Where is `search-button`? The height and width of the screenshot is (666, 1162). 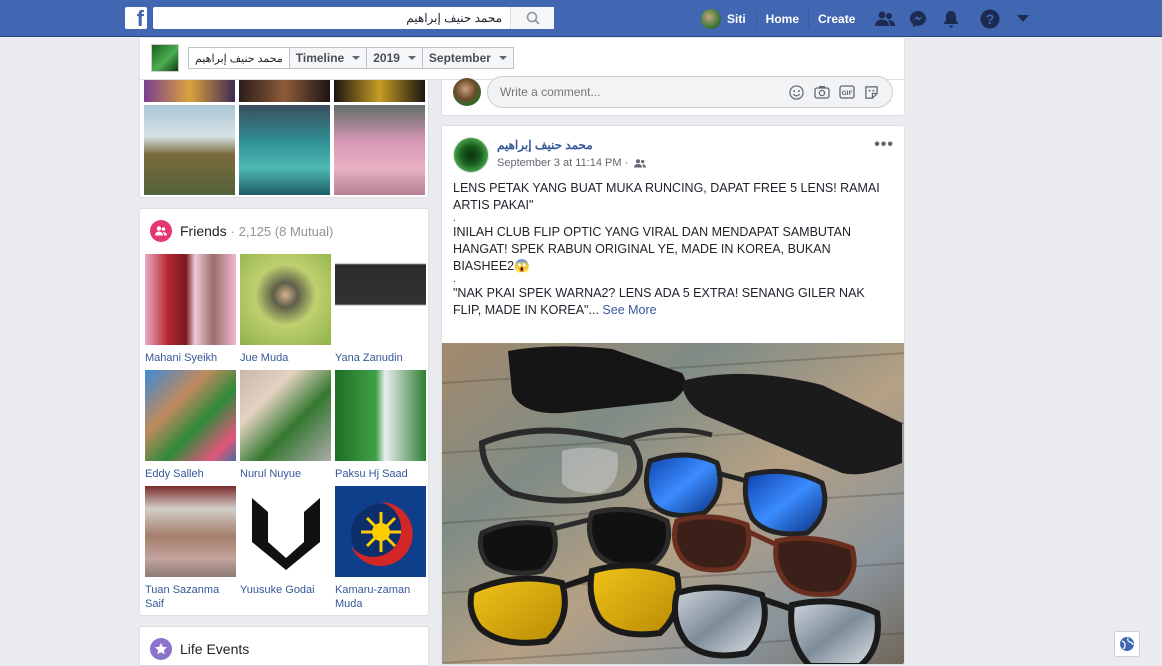
search-button is located at coordinates (532, 18).